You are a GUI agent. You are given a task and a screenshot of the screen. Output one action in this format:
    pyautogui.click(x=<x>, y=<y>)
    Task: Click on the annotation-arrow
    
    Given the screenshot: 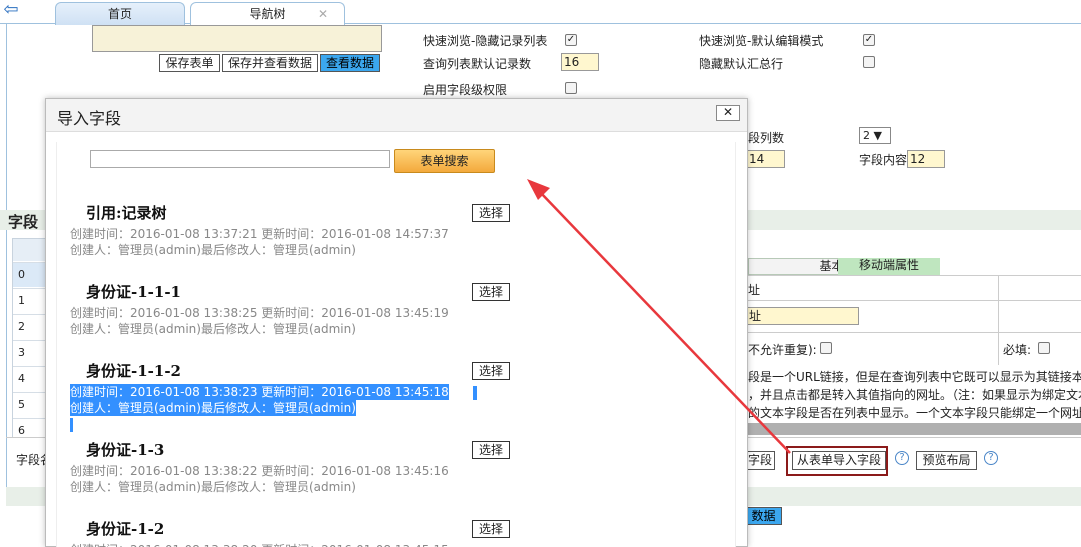 What is the action you would take?
    pyautogui.click(x=659, y=316)
    